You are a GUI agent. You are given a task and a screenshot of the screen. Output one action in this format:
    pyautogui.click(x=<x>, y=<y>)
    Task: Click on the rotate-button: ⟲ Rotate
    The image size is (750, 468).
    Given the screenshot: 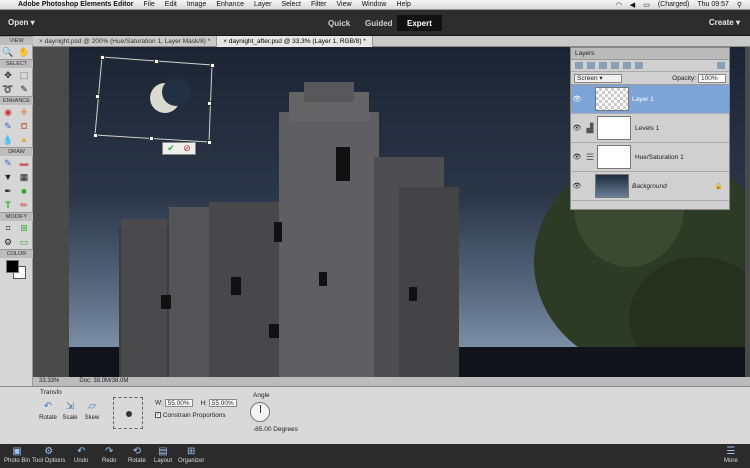 What is the action you would take?
    pyautogui.click(x=137, y=454)
    